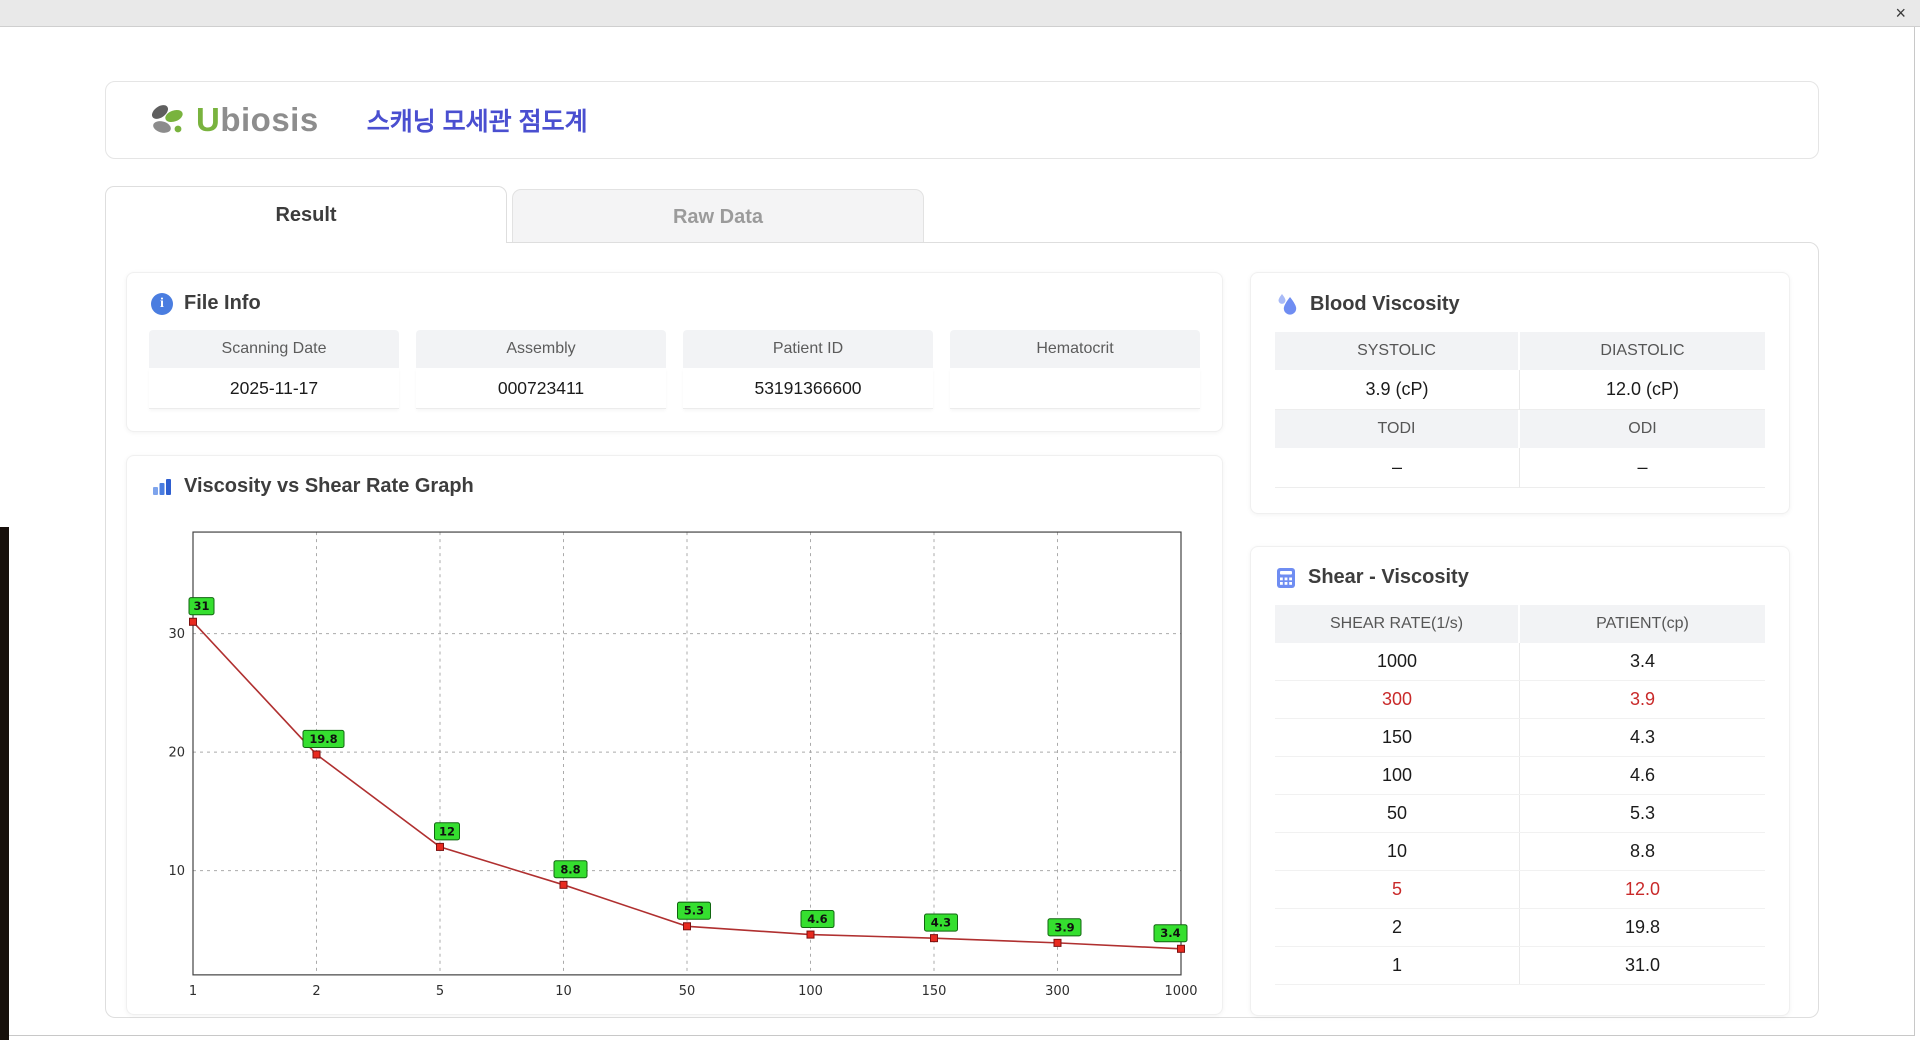  What do you see at coordinates (1397, 927) in the screenshot?
I see `shear-rate-cell: 2` at bounding box center [1397, 927].